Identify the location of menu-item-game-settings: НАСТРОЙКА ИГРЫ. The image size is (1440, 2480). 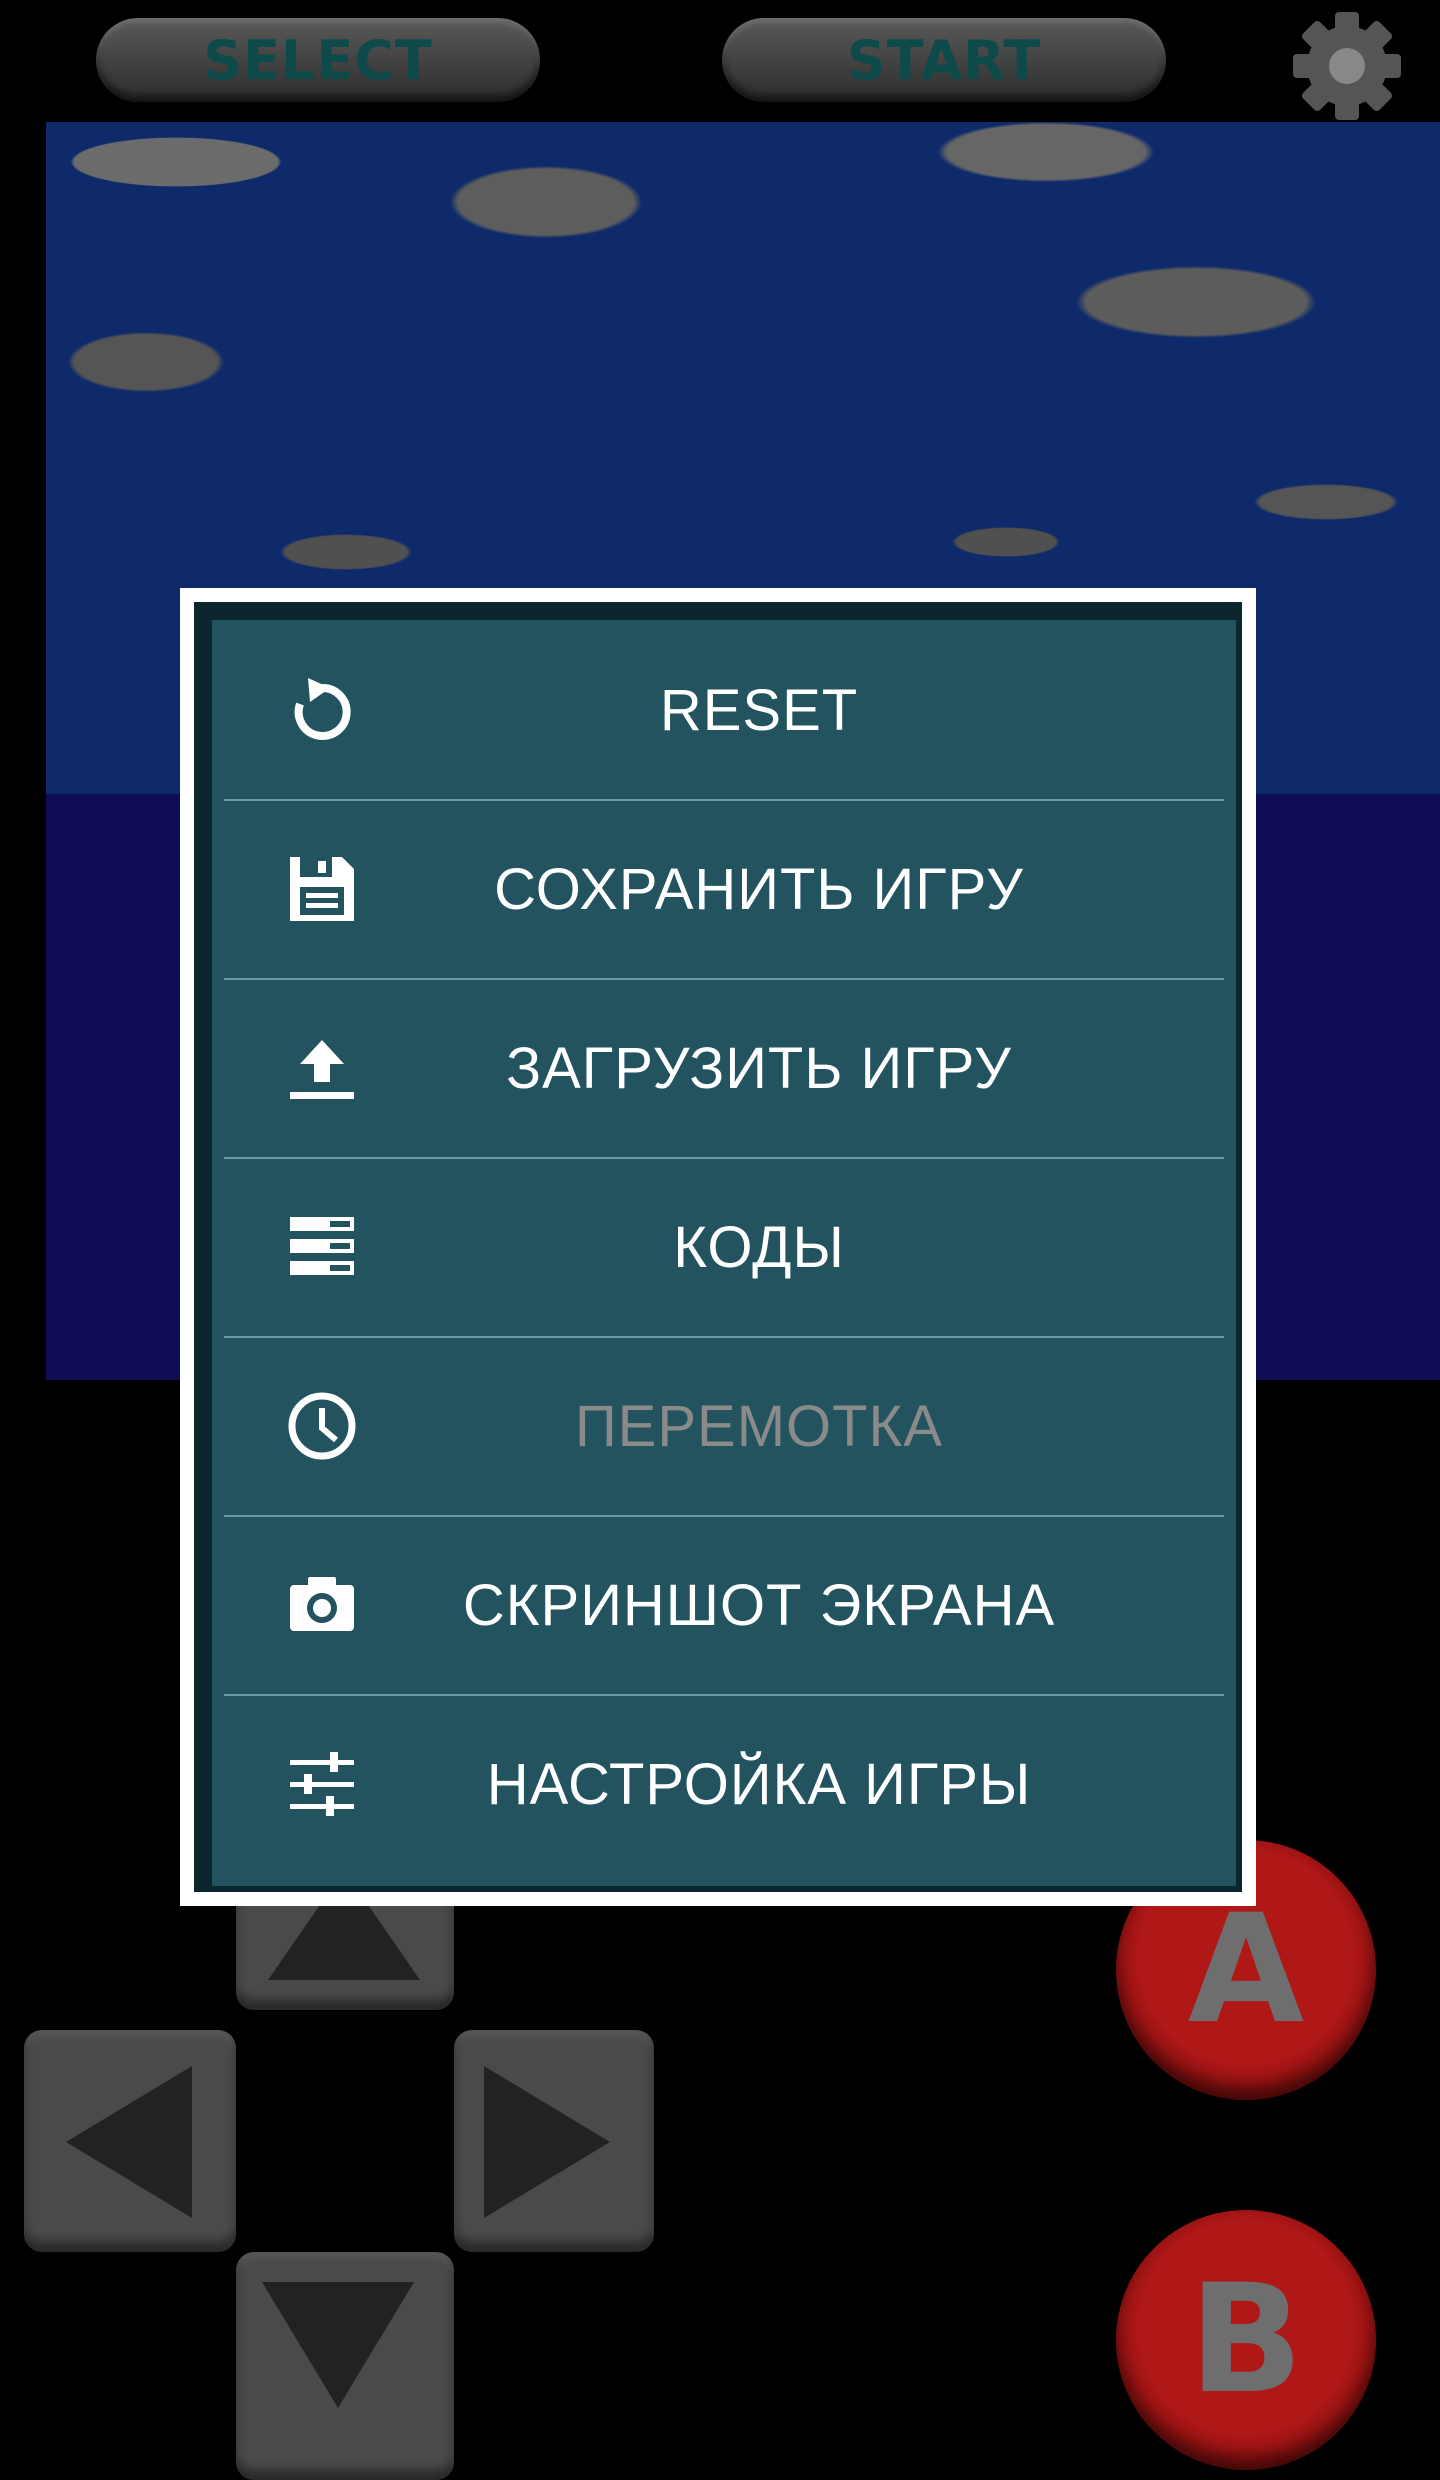
(724, 1784).